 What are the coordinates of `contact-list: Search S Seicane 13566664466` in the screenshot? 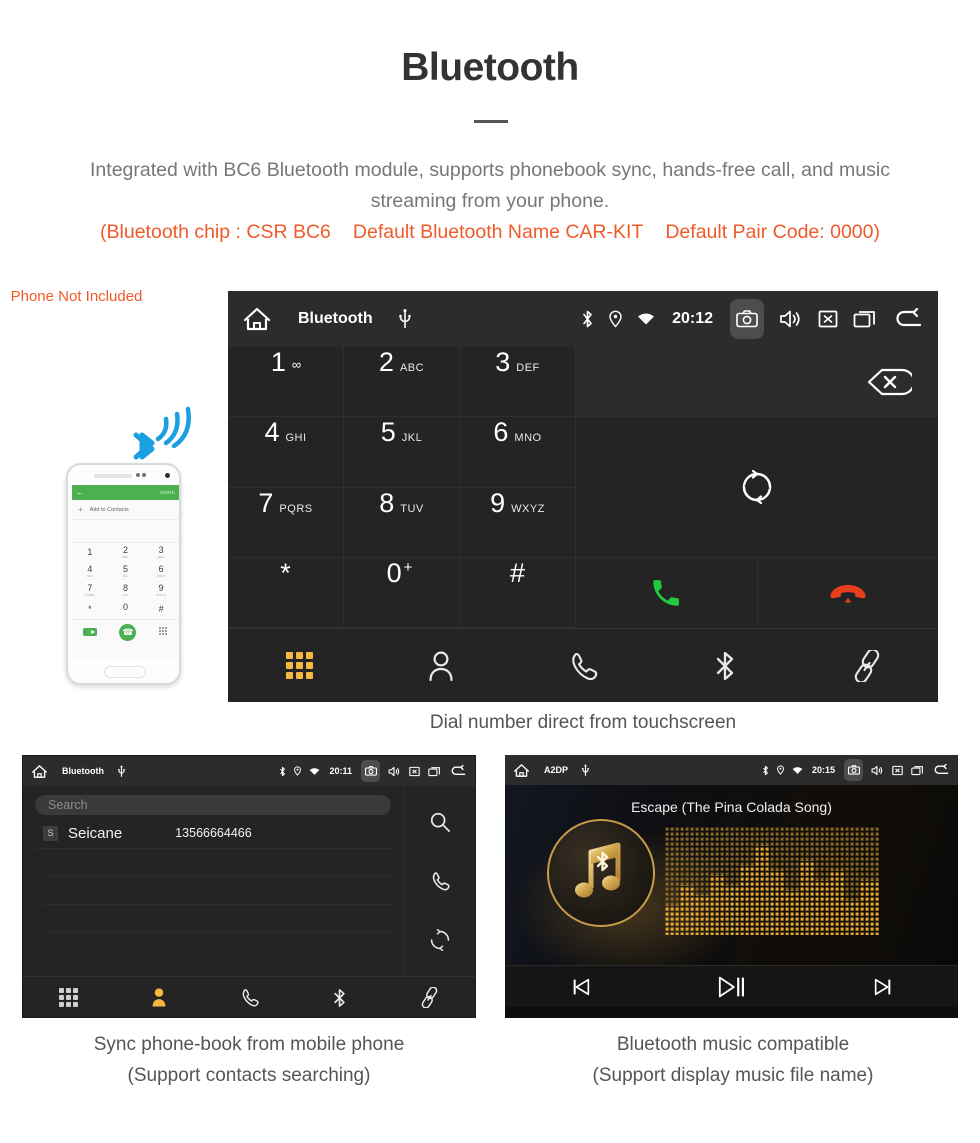 It's located at (213, 881).